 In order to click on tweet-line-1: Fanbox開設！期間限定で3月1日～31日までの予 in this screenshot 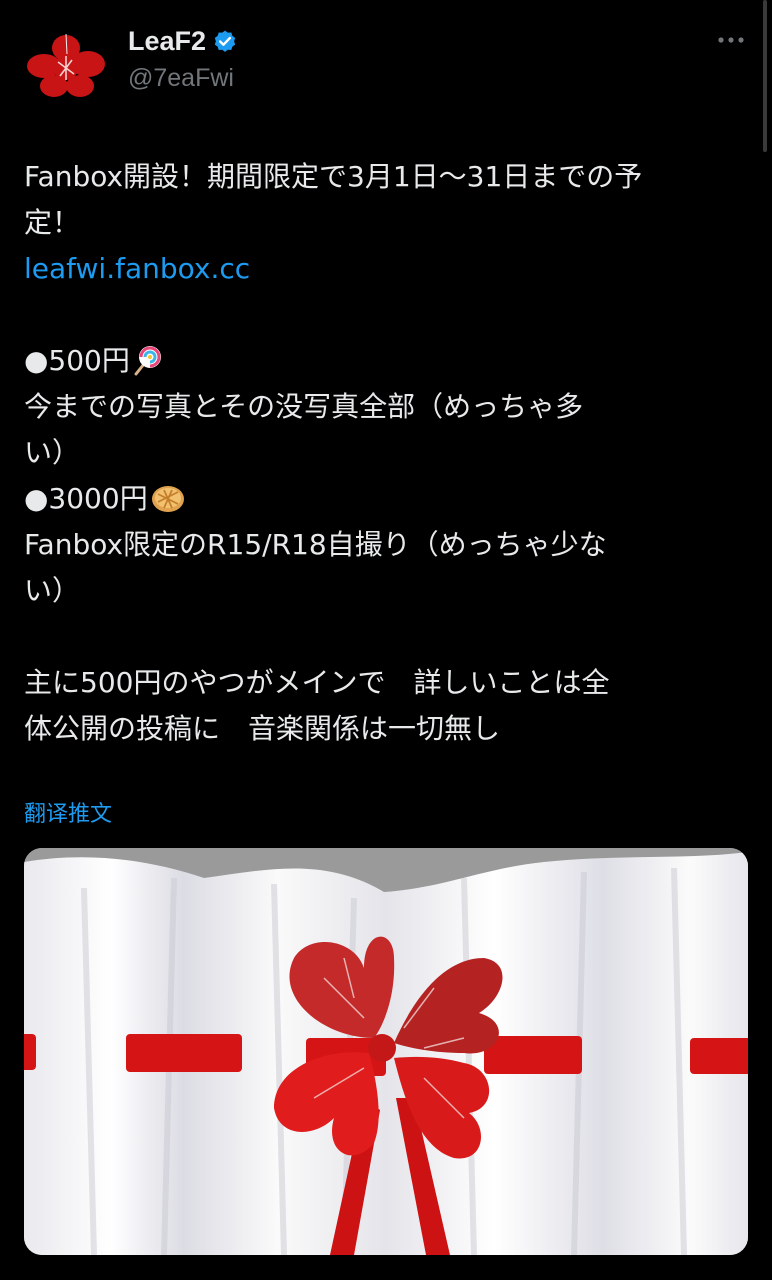, I will do `click(333, 176)`.